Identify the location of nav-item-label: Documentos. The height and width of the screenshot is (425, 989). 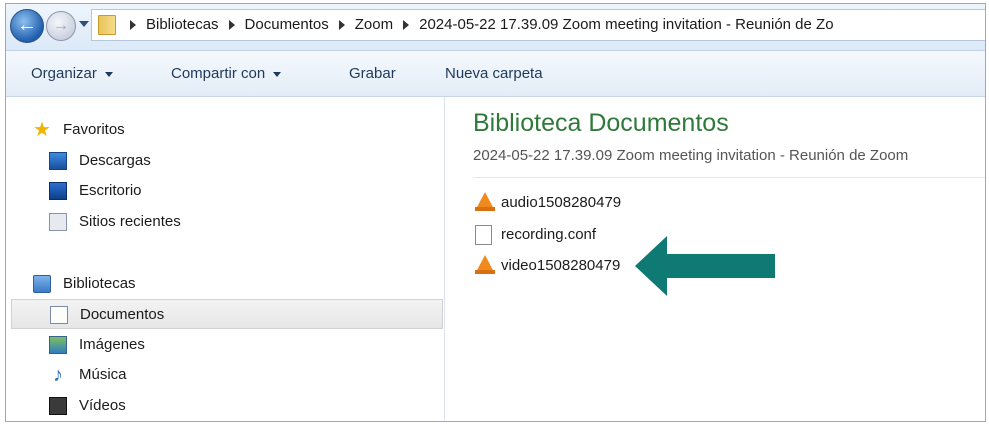
(122, 314).